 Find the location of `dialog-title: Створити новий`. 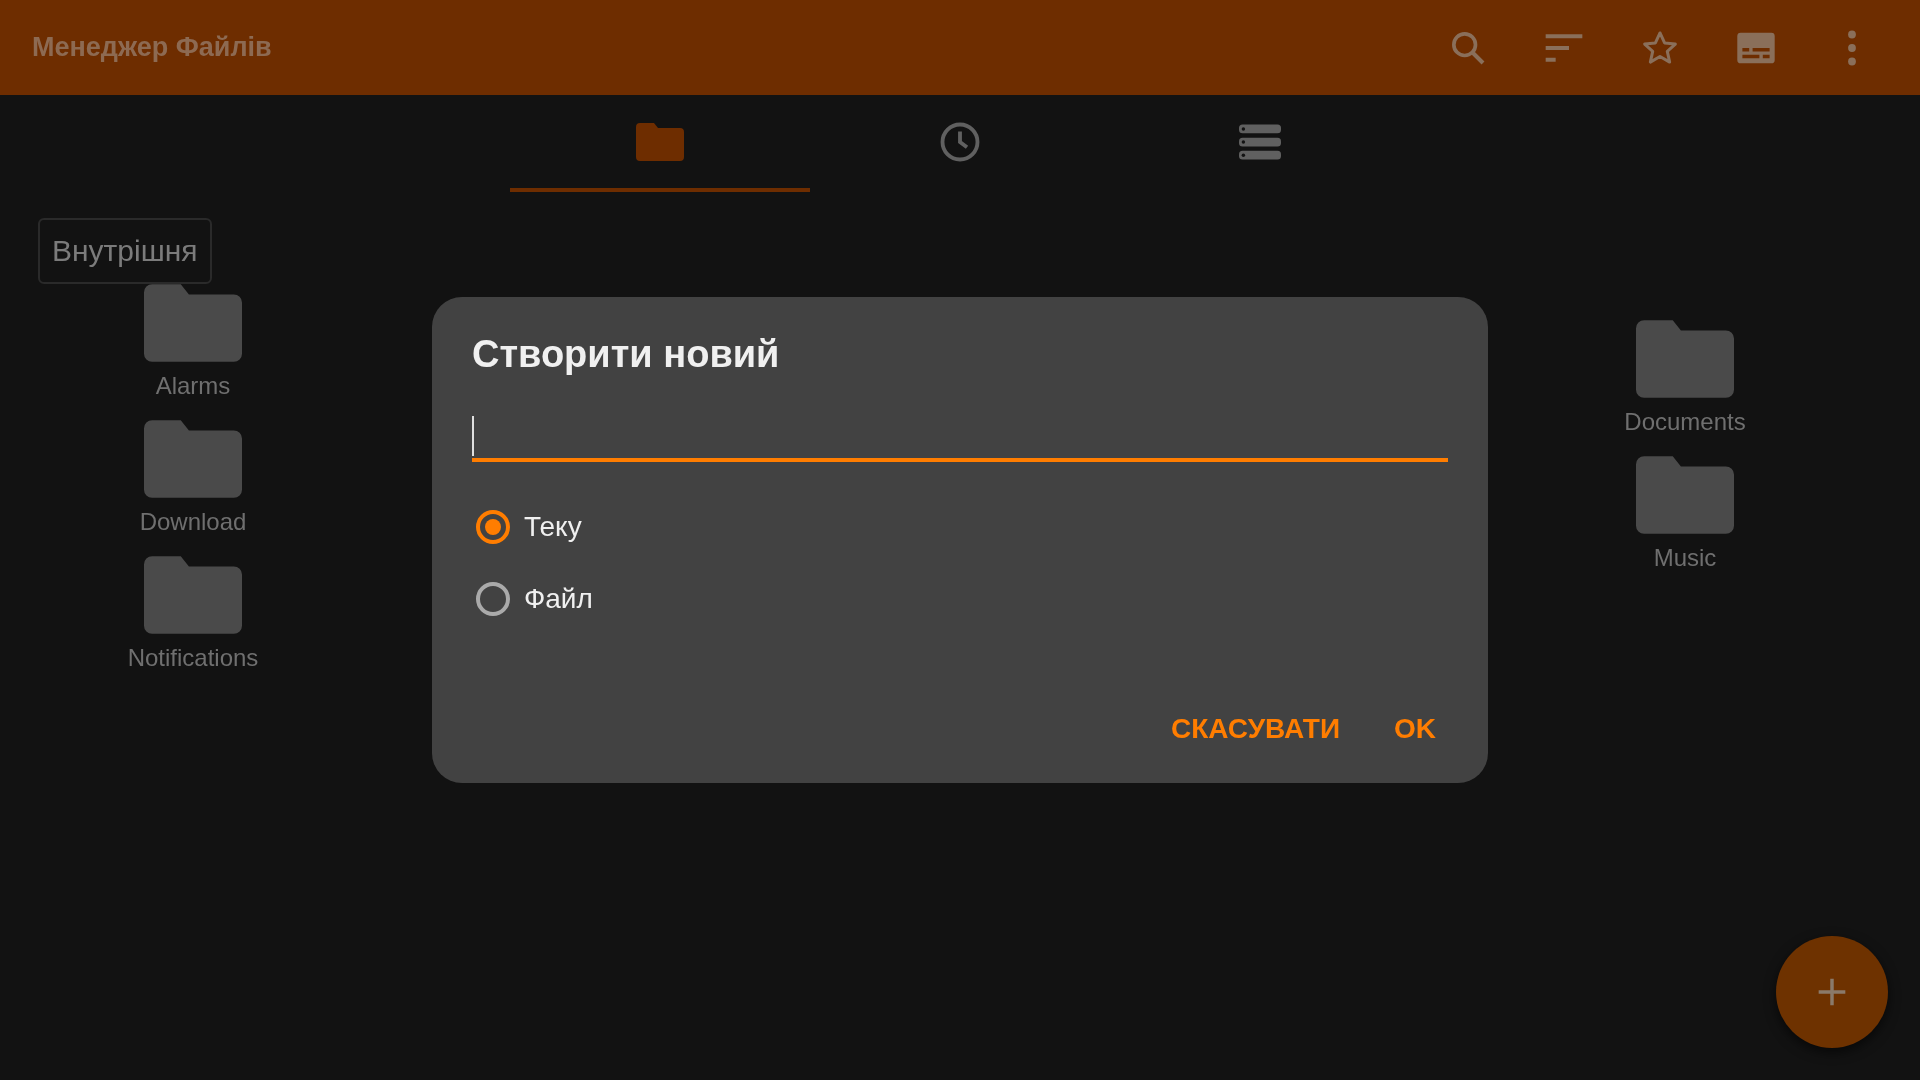

dialog-title: Створити новий is located at coordinates (626, 354).